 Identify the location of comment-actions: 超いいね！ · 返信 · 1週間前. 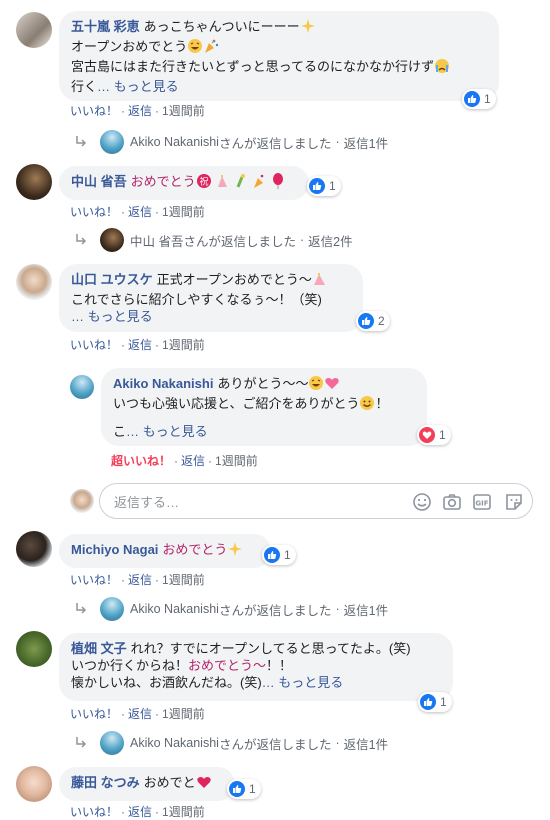
(184, 461).